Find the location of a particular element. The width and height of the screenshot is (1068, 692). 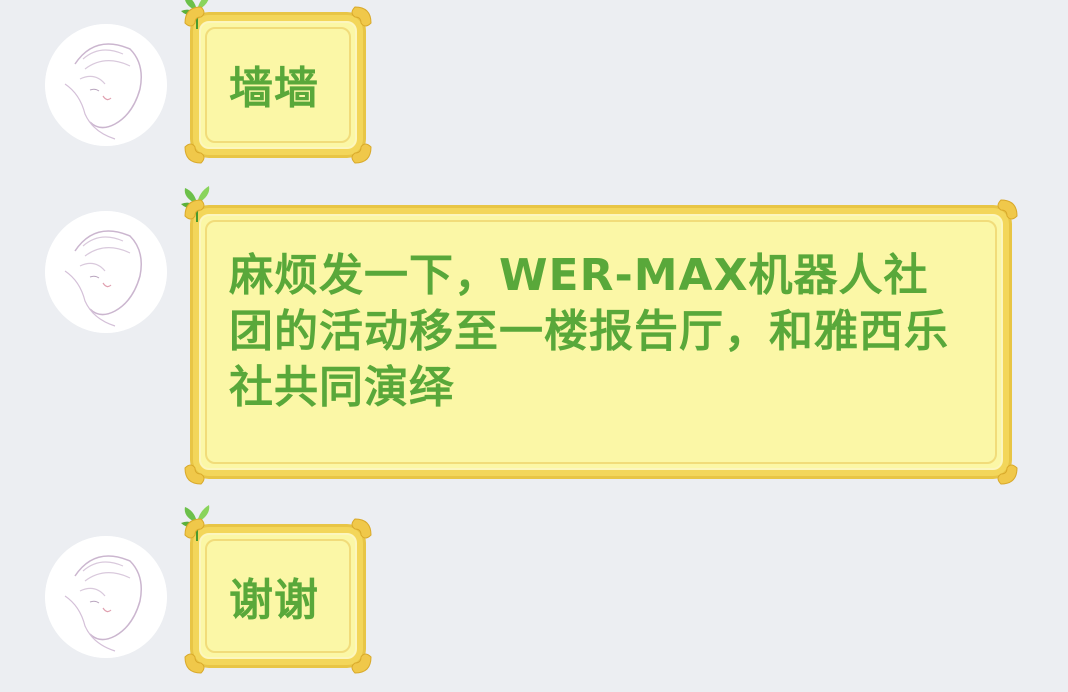

message-text: 谢谢 is located at coordinates (274, 600).